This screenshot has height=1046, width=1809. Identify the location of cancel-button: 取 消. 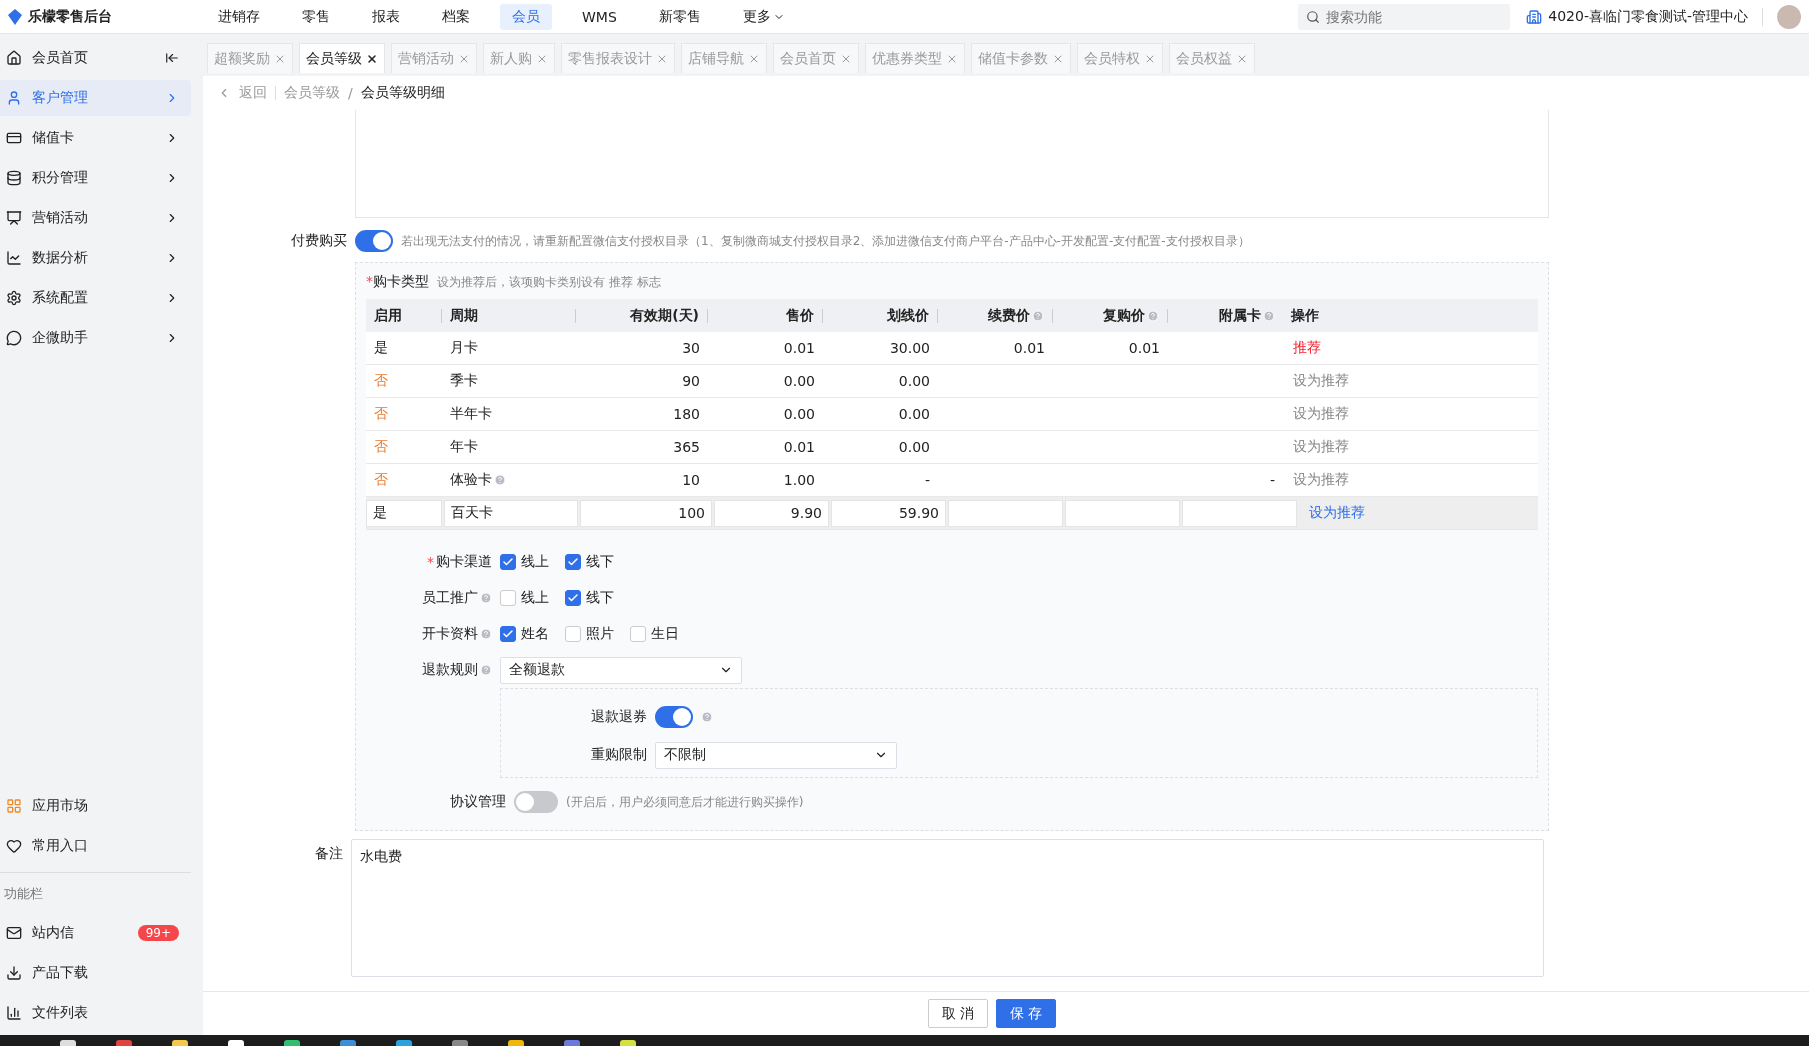
(958, 1013).